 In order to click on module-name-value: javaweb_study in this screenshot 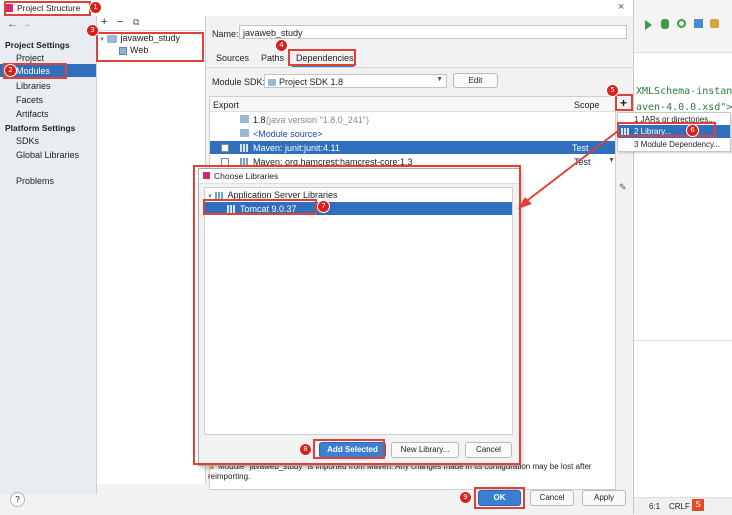, I will do `click(273, 33)`.